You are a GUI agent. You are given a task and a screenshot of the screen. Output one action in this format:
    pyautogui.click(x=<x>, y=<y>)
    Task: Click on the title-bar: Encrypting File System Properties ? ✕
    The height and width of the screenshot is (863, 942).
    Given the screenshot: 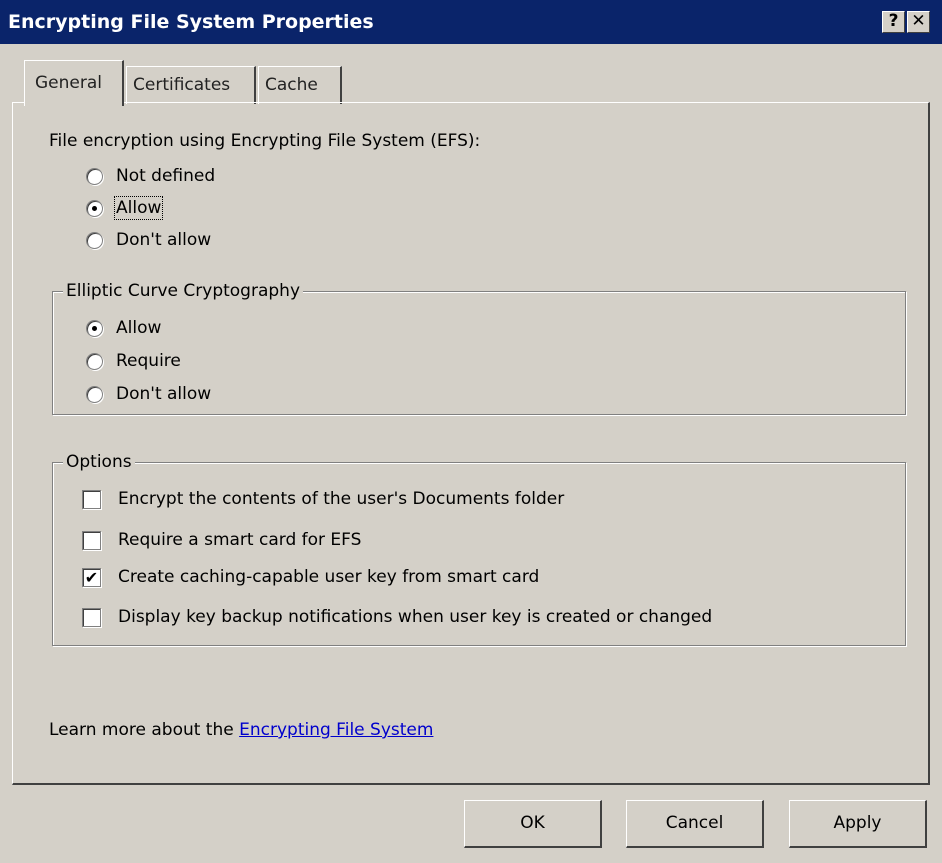 What is the action you would take?
    pyautogui.click(x=471, y=22)
    